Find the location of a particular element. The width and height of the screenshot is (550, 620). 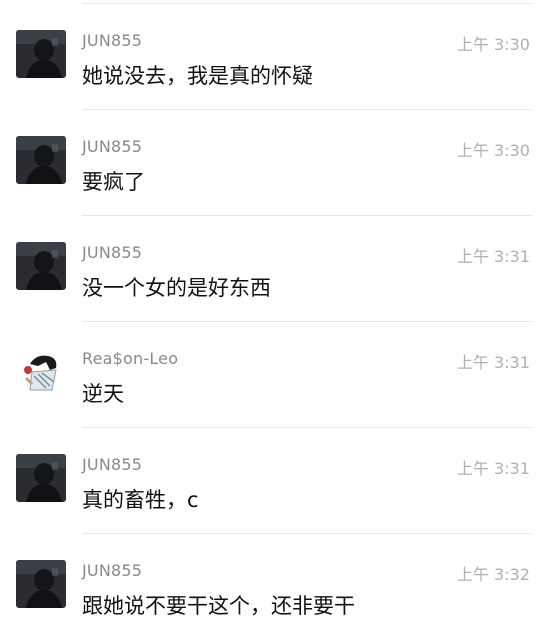

message-text: 要疯了 is located at coordinates (113, 182).